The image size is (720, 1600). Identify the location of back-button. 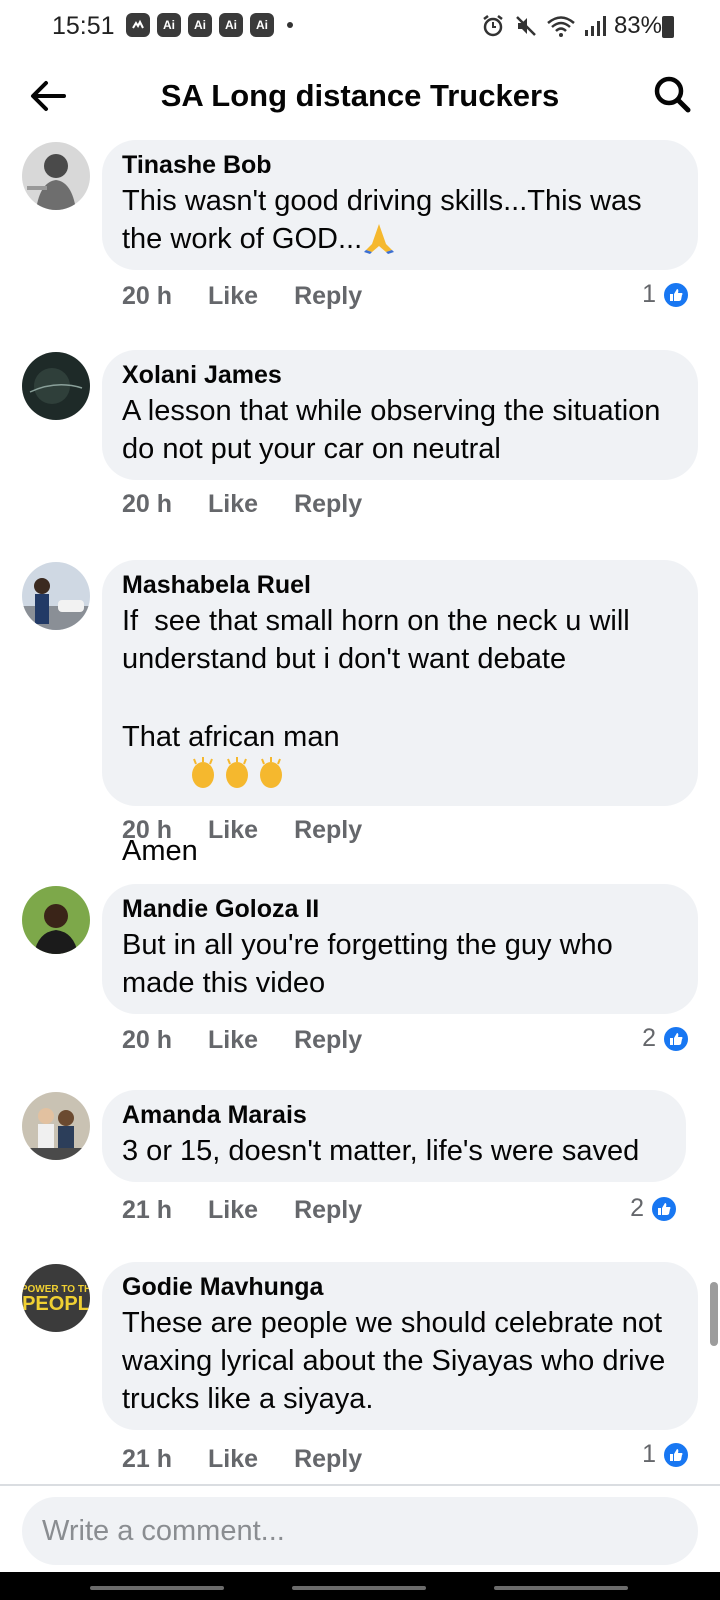
(561, 1588).